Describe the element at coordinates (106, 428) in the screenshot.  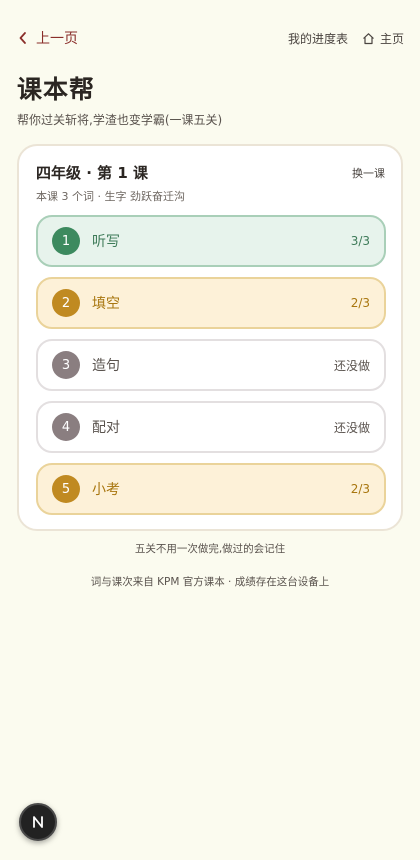
I see `step-label: 配对` at that location.